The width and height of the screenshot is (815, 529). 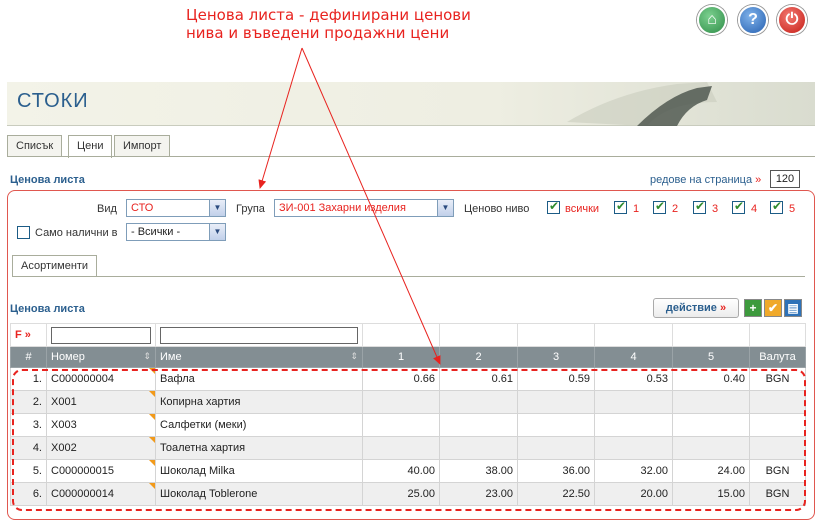 What do you see at coordinates (620, 206) in the screenshot?
I see `level-1-checkbox` at bounding box center [620, 206].